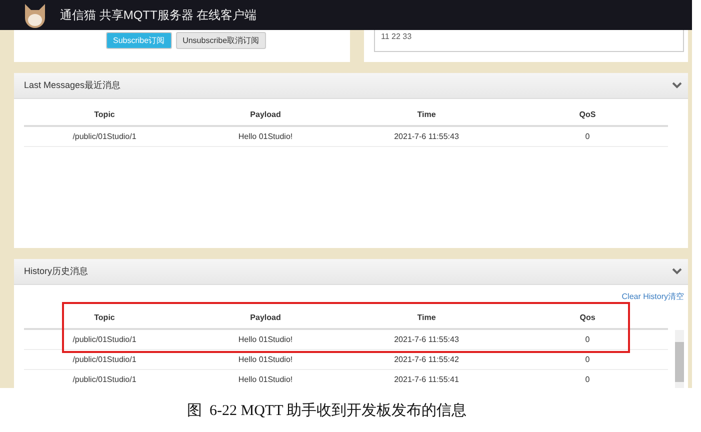 This screenshot has height=432, width=701. What do you see at coordinates (679, 359) in the screenshot?
I see `scrollbar` at bounding box center [679, 359].